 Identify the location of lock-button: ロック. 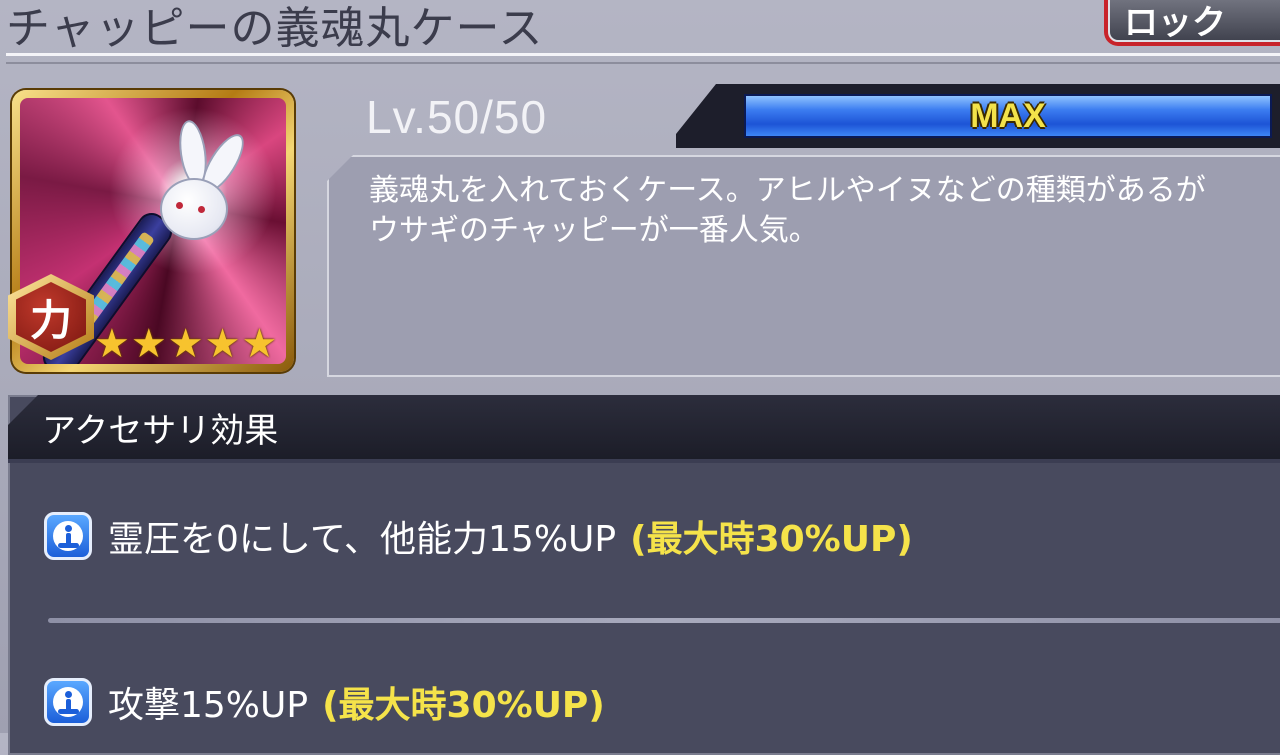
(1192, 23).